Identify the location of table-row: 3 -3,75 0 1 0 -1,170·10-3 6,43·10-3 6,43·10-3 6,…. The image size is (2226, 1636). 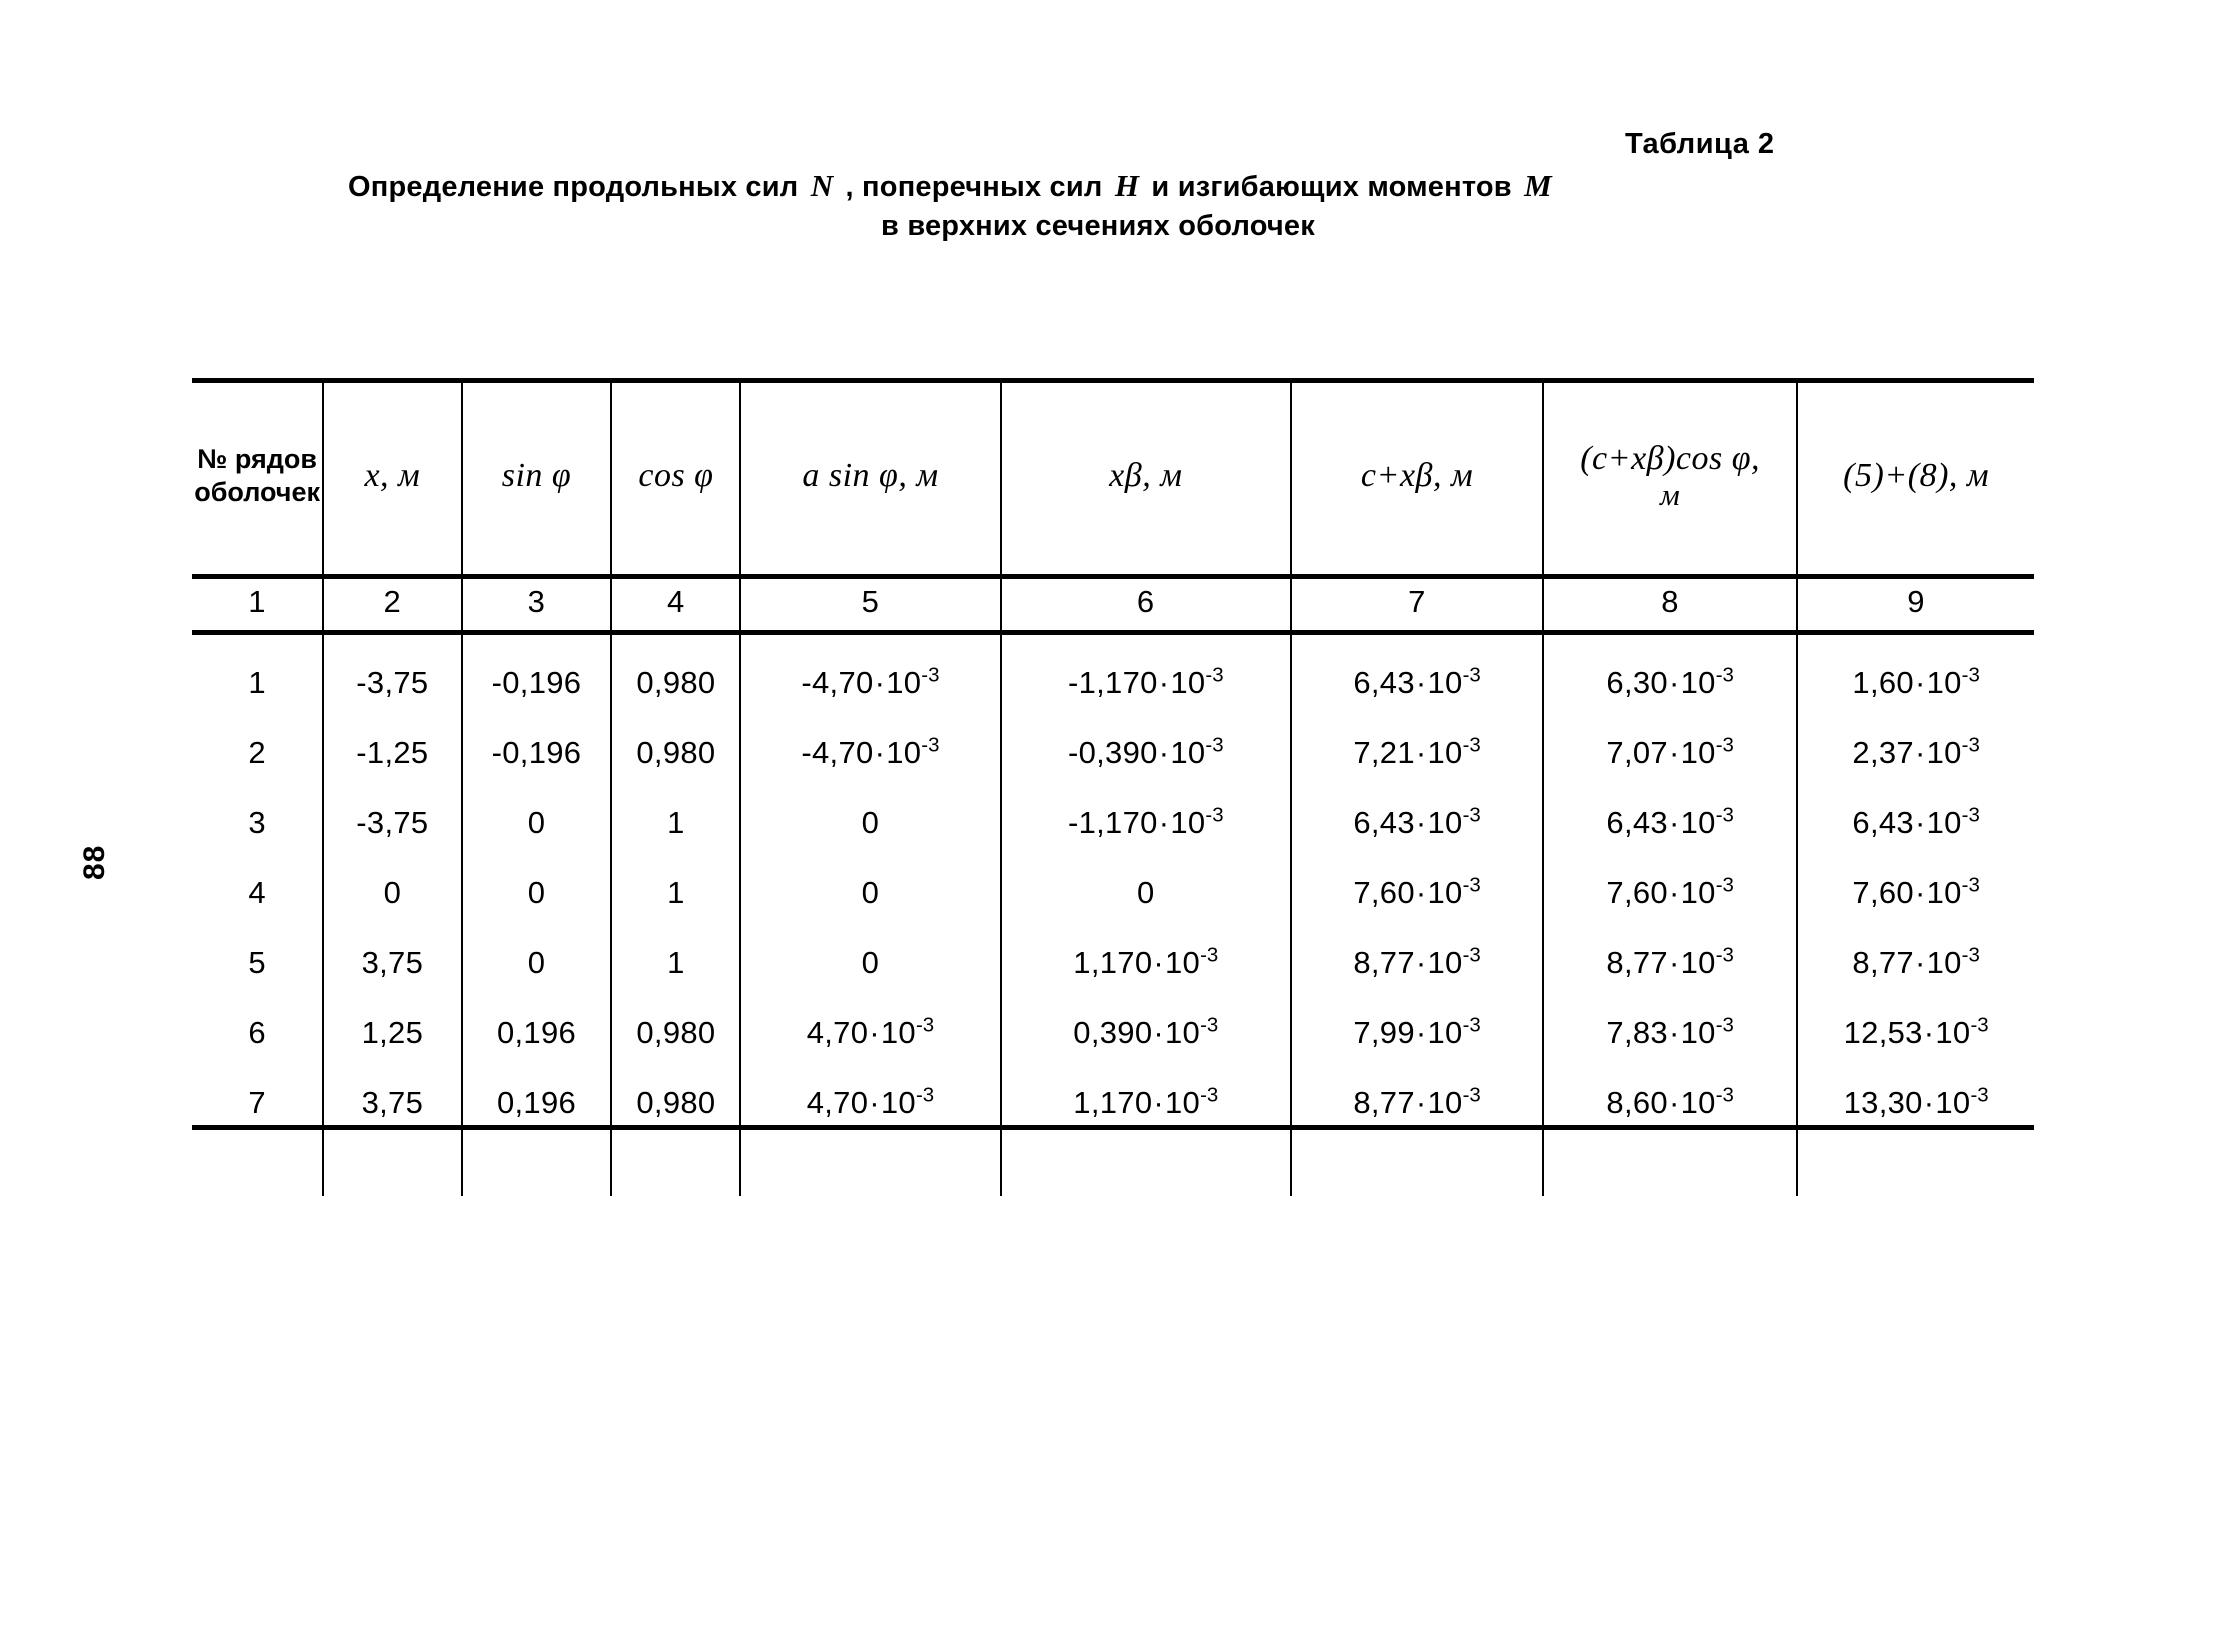
(1113, 823).